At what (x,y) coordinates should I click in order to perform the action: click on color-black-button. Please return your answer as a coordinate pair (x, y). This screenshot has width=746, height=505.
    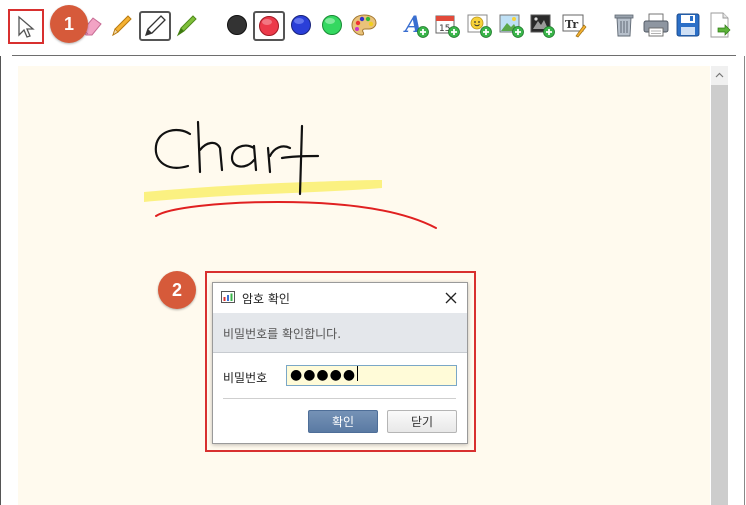
    Looking at the image, I should click on (237, 25).